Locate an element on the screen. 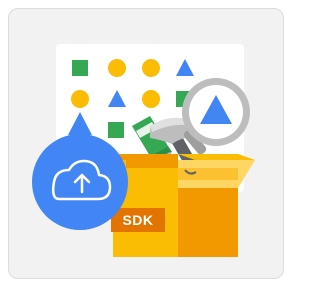 The image size is (320, 287). sdk-label: SDK is located at coordinates (138, 220).